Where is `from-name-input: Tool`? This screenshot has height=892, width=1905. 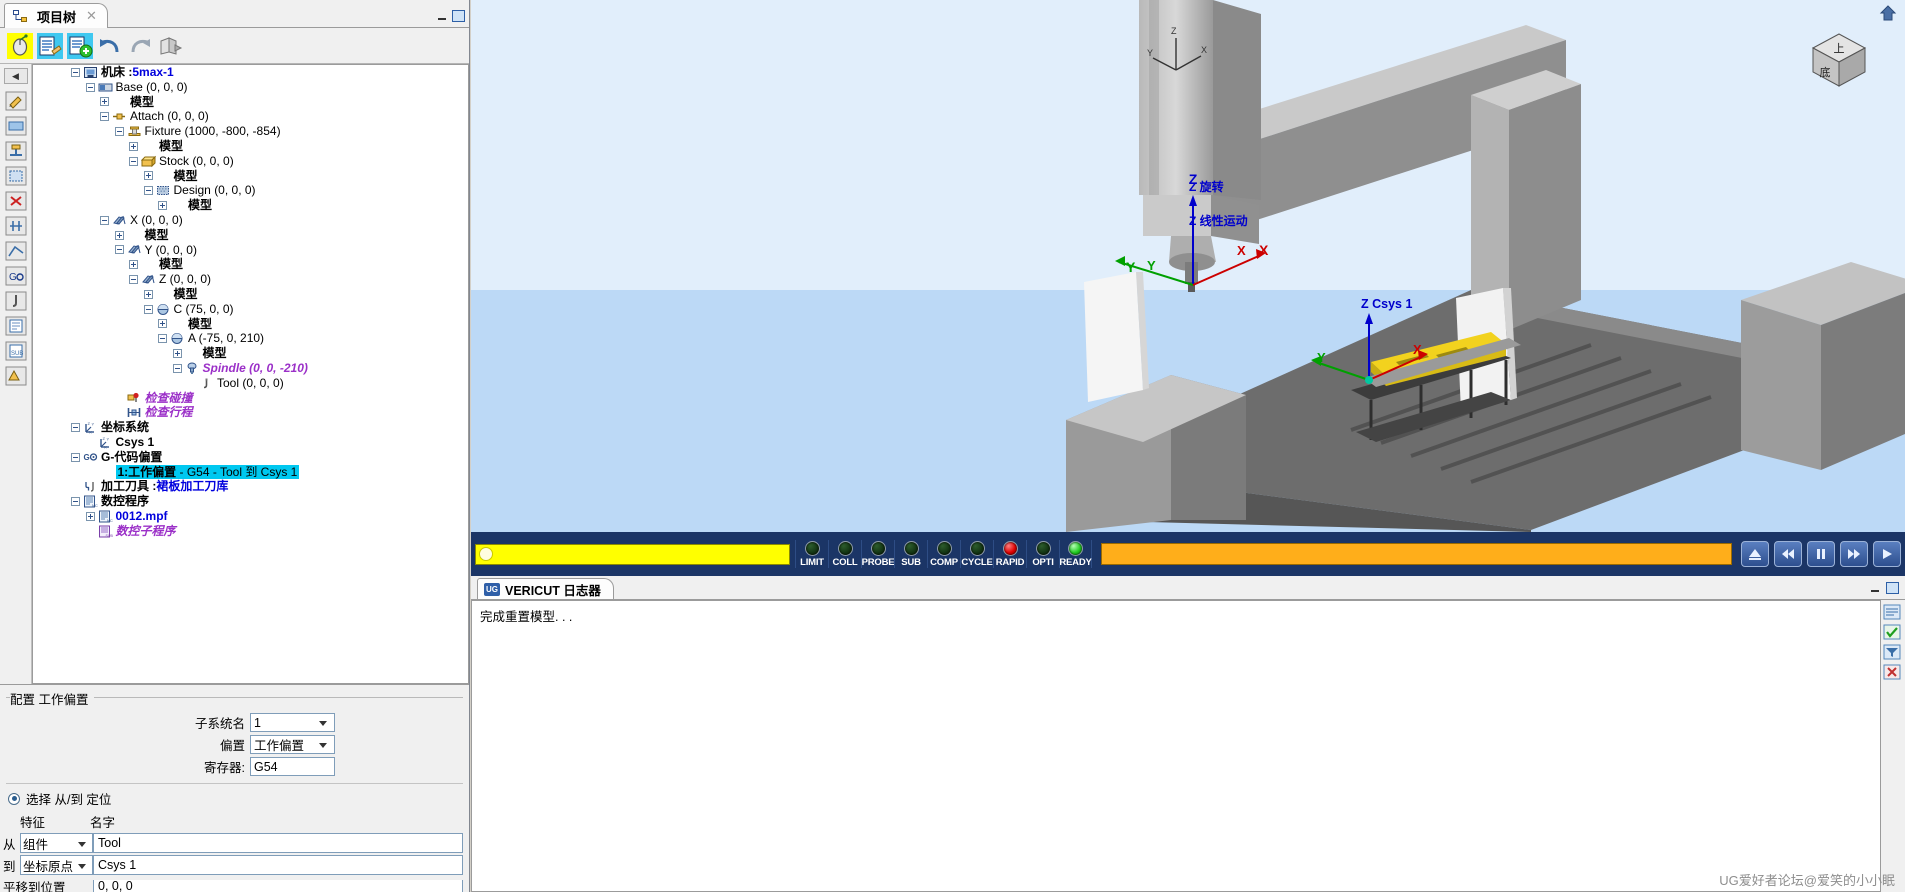 from-name-input: Tool is located at coordinates (278, 843).